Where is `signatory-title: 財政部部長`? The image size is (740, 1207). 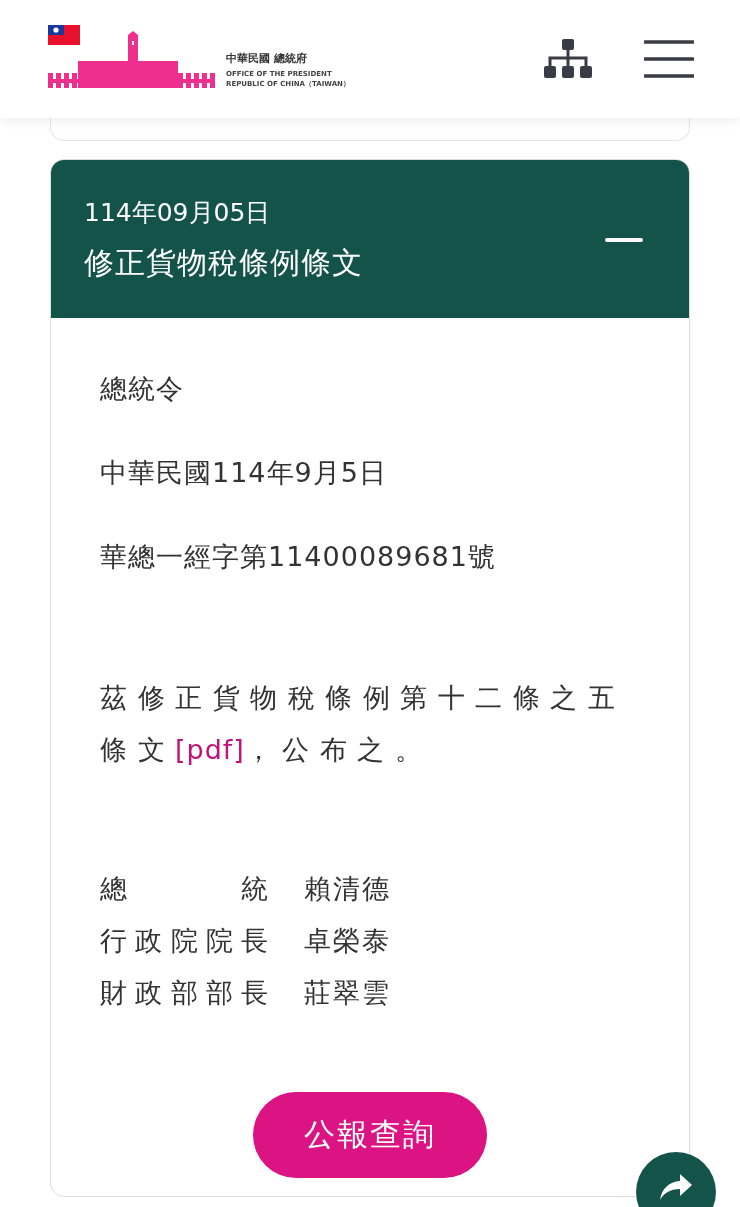
signatory-title: 財政部部長 is located at coordinates (184, 993).